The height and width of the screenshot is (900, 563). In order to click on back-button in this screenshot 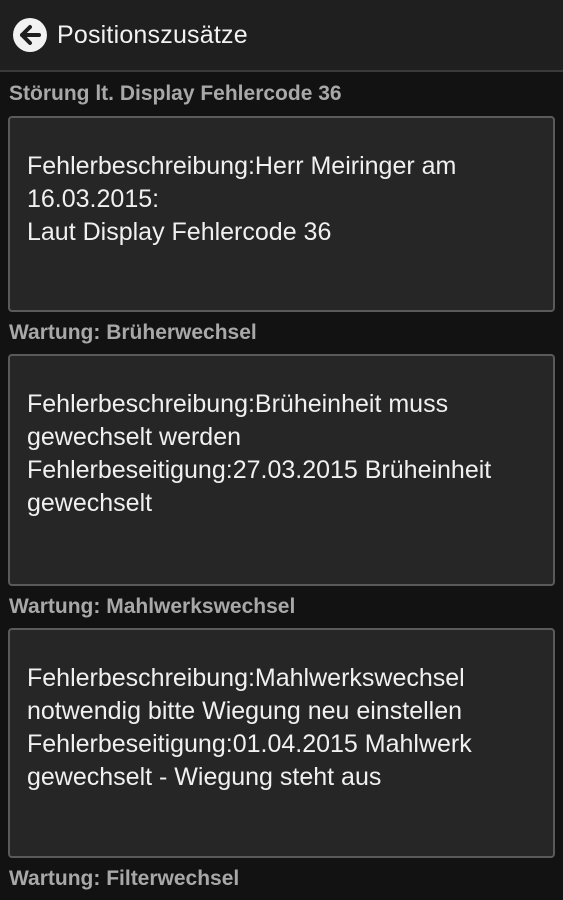, I will do `click(30, 35)`.